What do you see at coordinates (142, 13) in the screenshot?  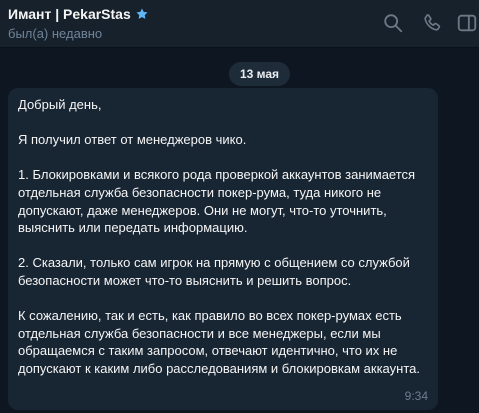 I see `verified-star-icon` at bounding box center [142, 13].